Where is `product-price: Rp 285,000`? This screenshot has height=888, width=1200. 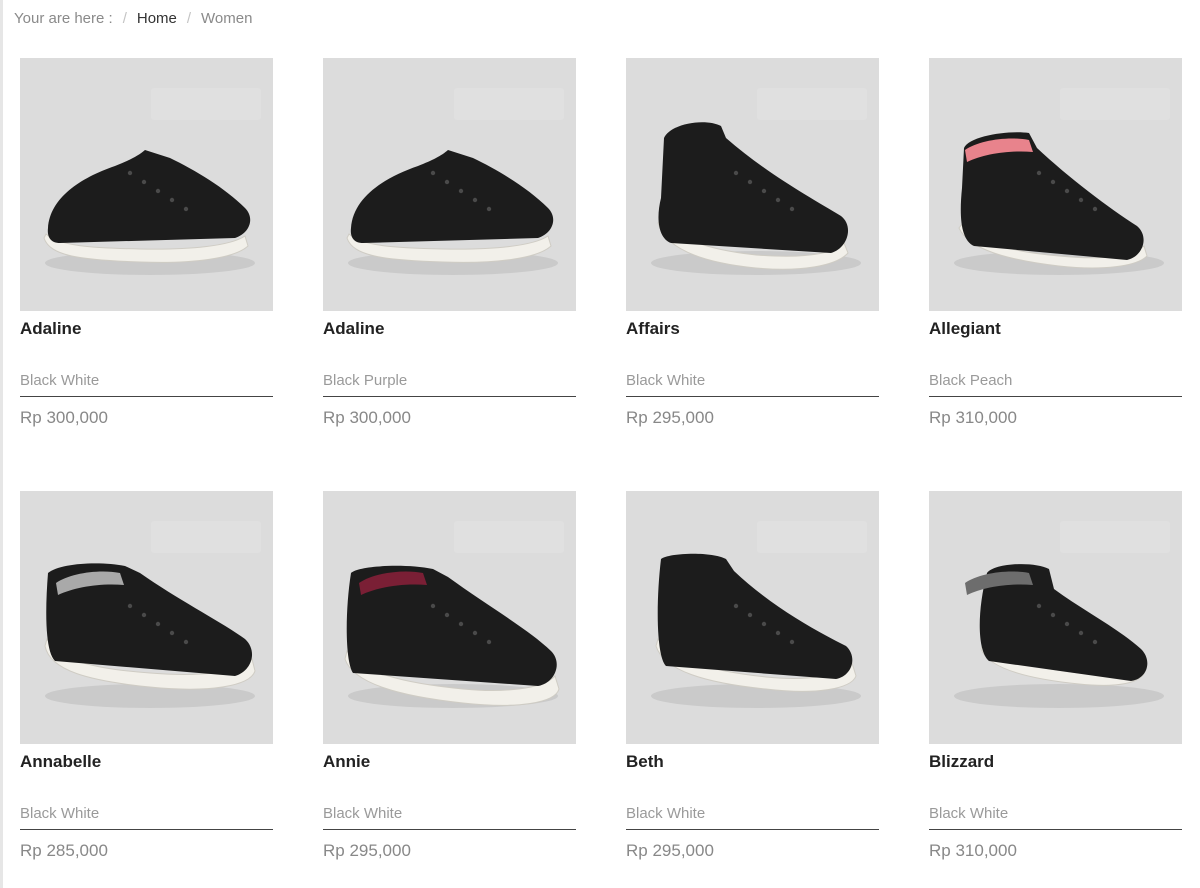 product-price: Rp 285,000 is located at coordinates (64, 850).